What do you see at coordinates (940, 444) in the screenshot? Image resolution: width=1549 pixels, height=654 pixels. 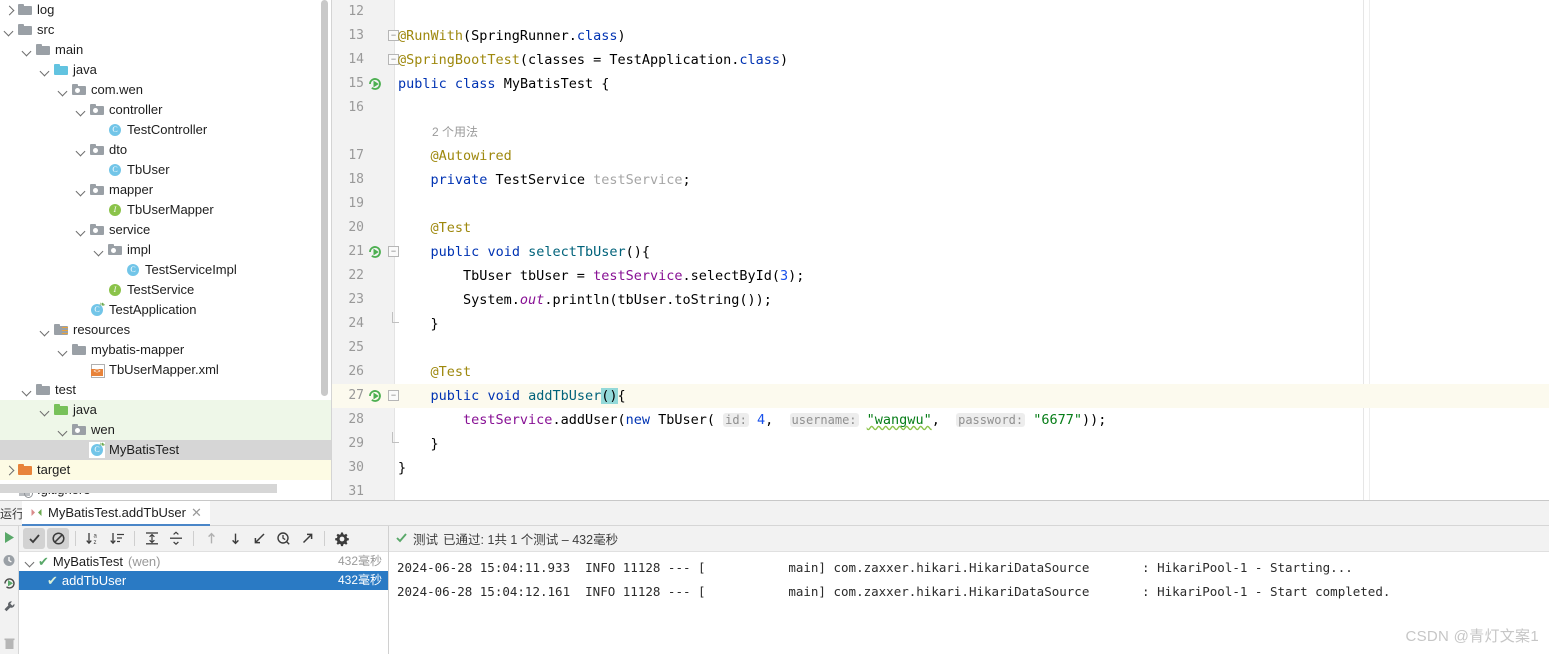 I see `code-line: 29 }` at bounding box center [940, 444].